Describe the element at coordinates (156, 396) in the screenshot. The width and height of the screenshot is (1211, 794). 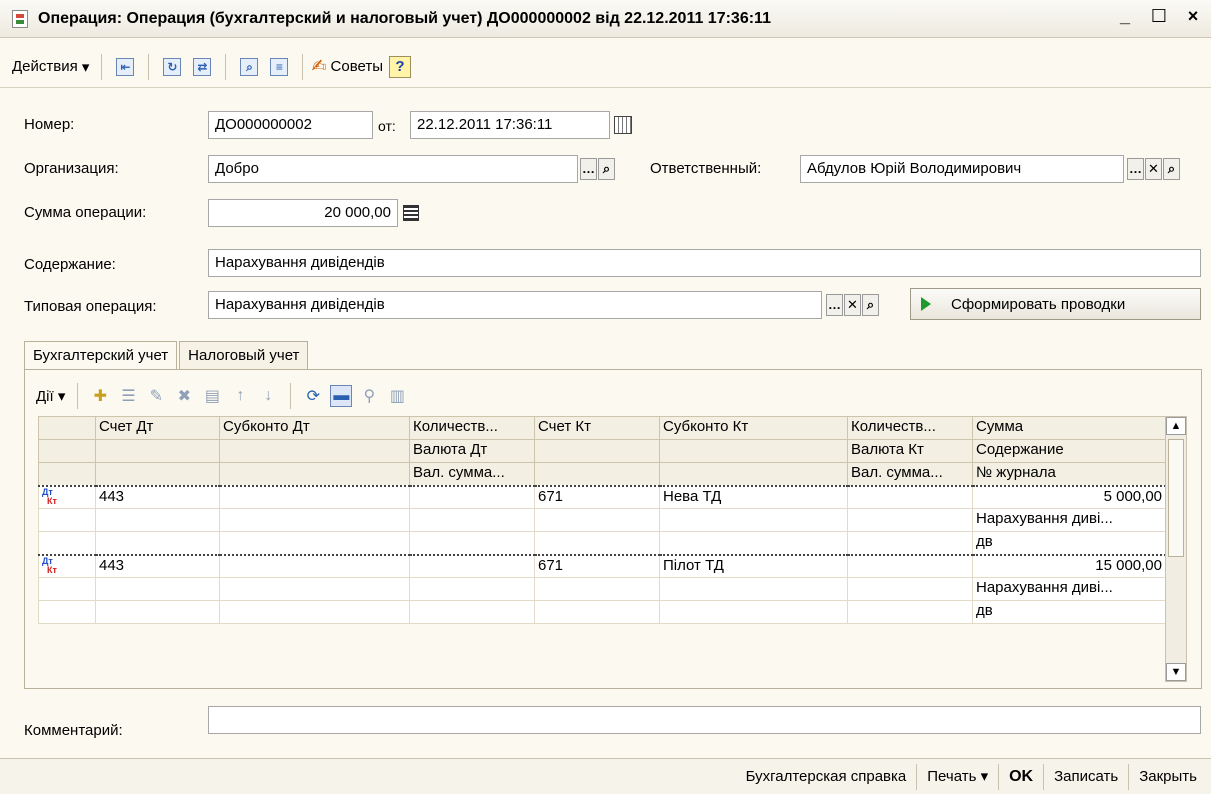
I see `edit-row-icon: ✎` at that location.